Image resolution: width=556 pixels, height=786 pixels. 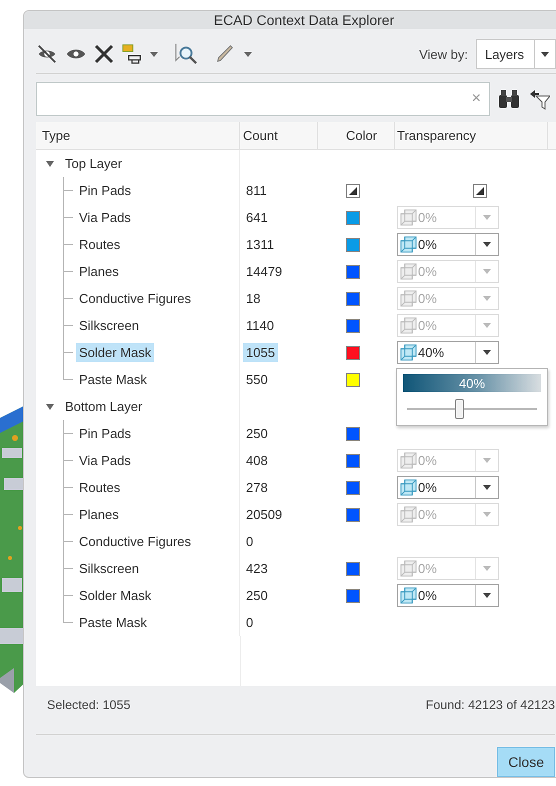 What do you see at coordinates (472, 383) in the screenshot?
I see `transparency-preview-bar: 40%` at bounding box center [472, 383].